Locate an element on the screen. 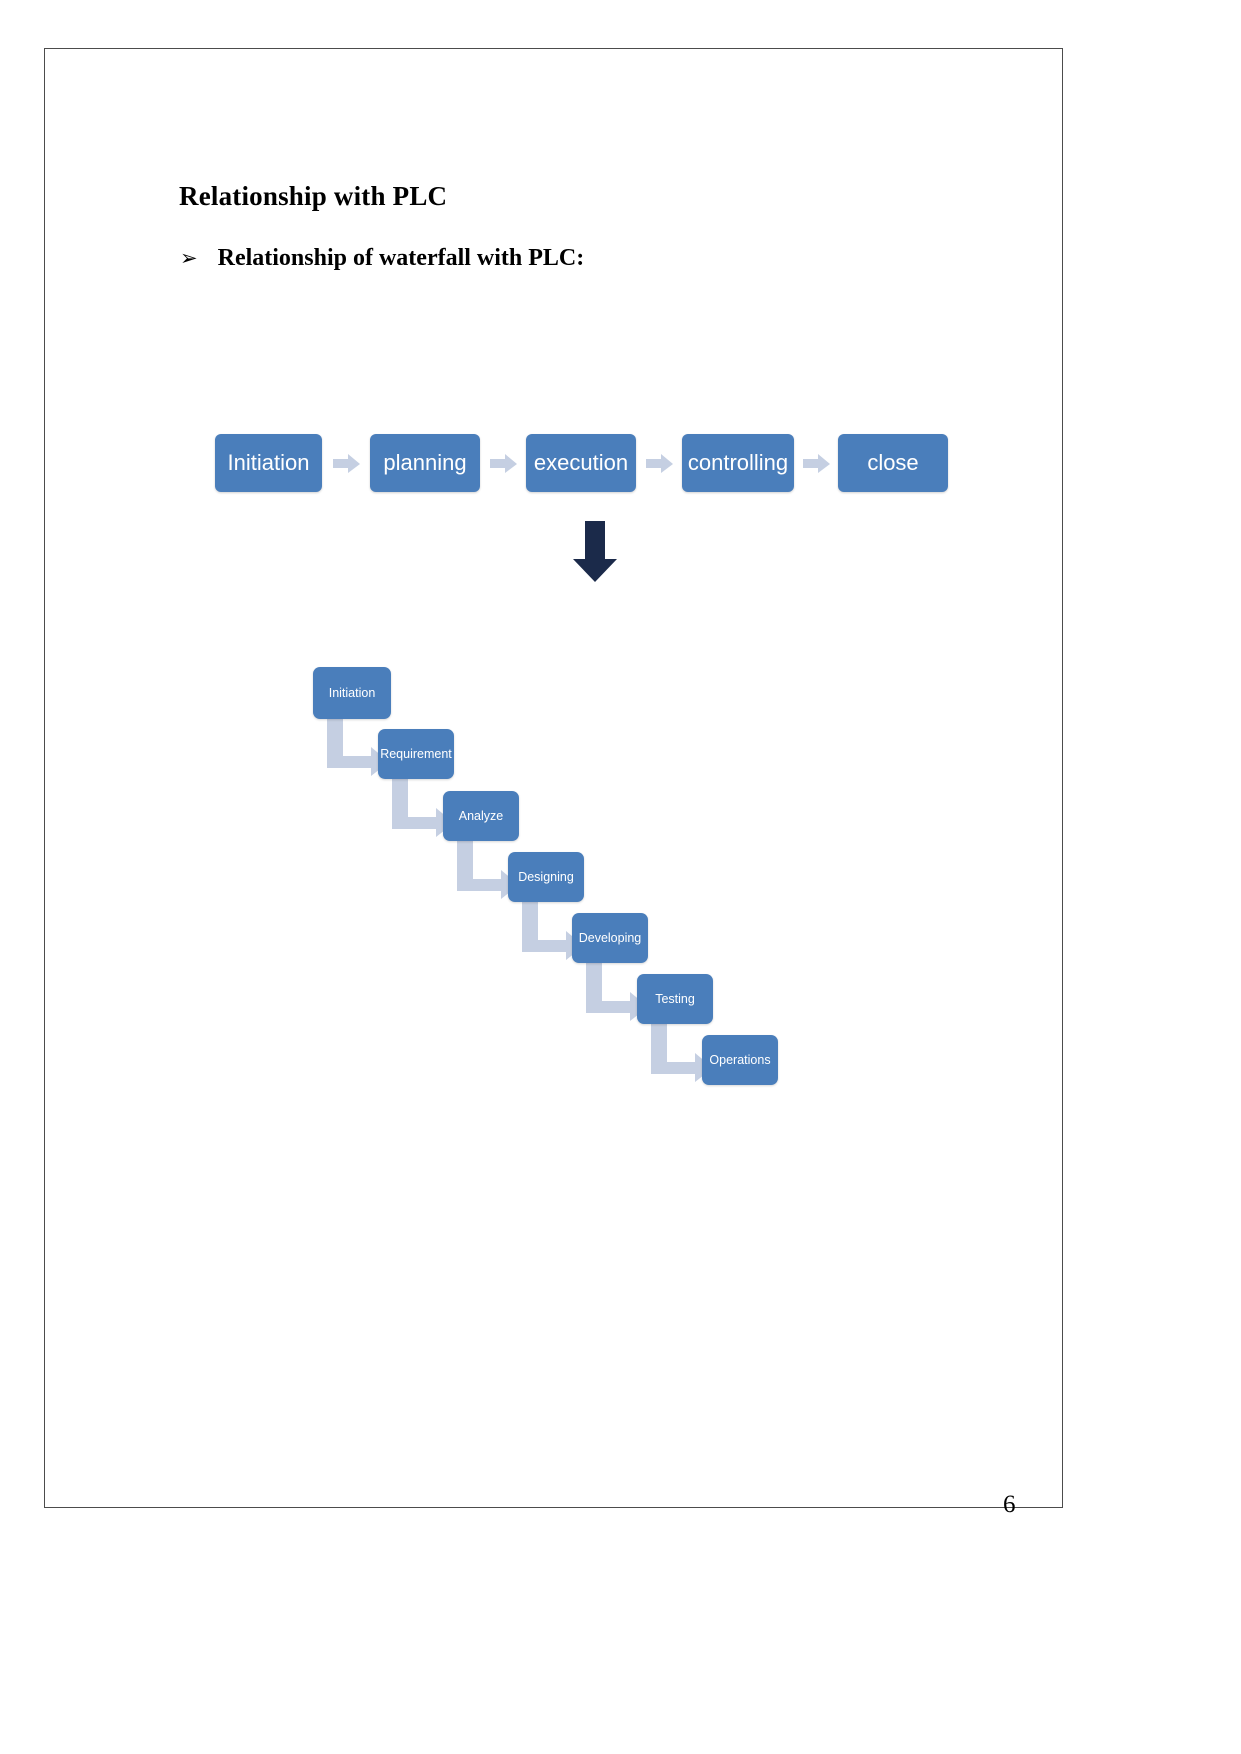  plc-step-label: close is located at coordinates (893, 462).